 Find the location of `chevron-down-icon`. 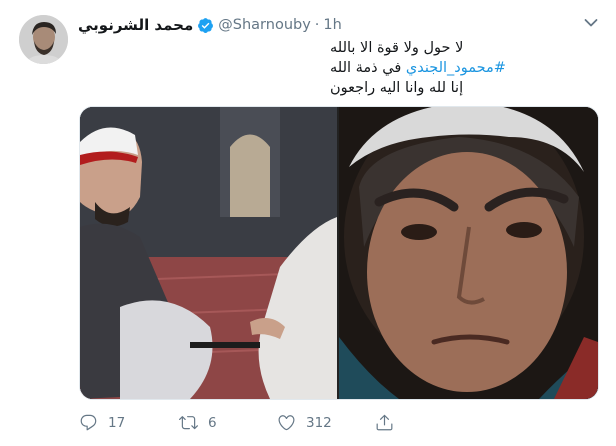

chevron-down-icon is located at coordinates (591, 23).